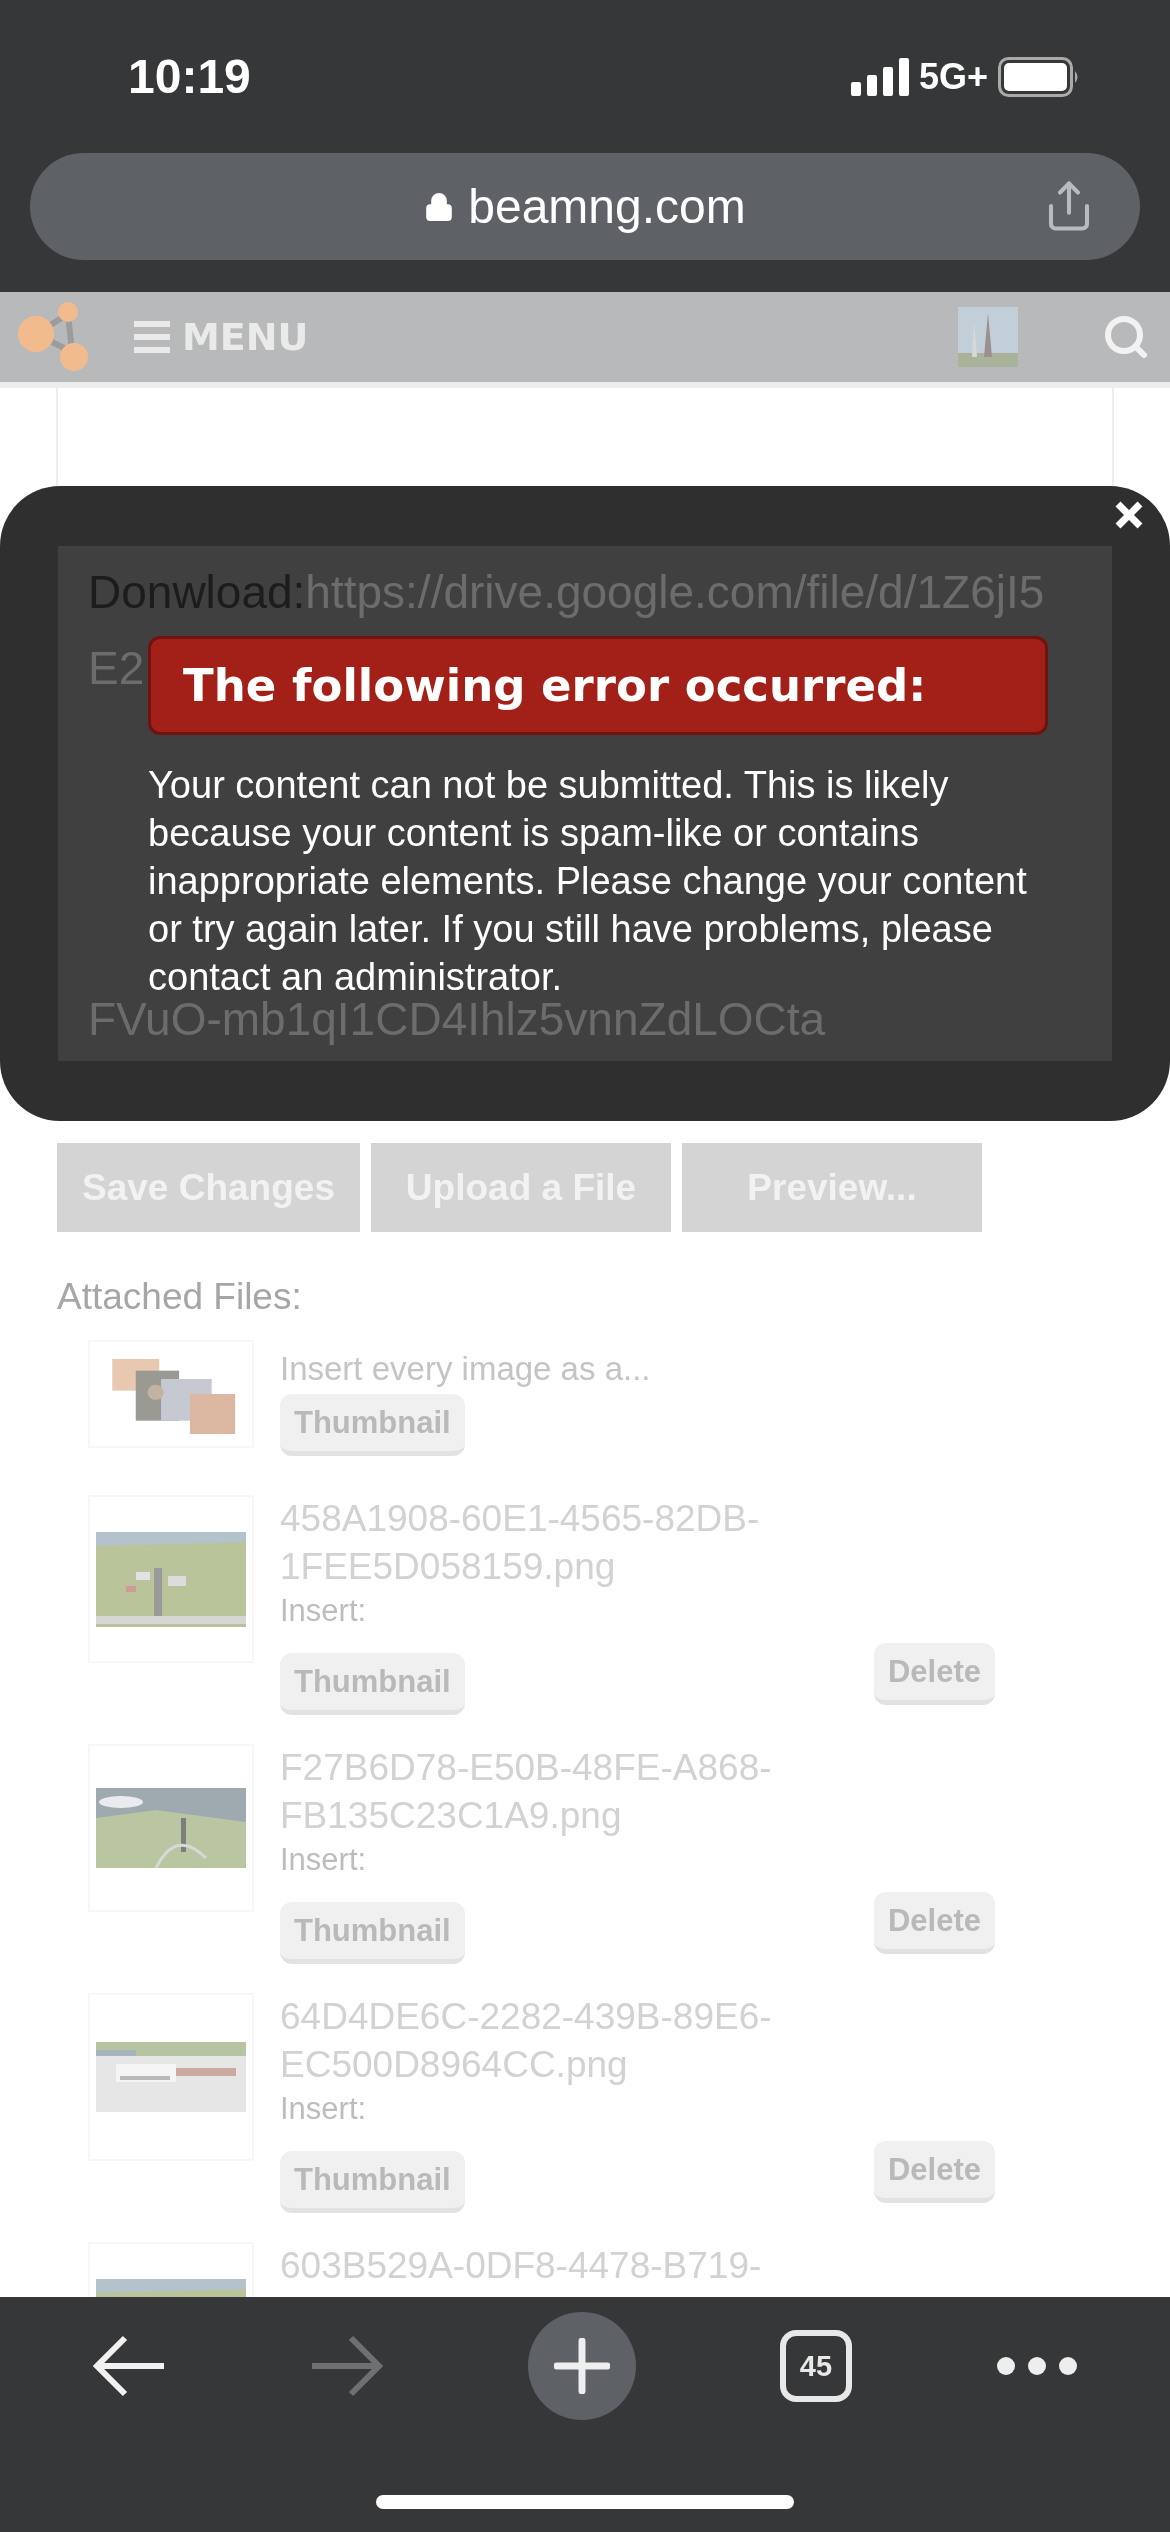  What do you see at coordinates (953, 76) in the screenshot?
I see `network-type: 5G+` at bounding box center [953, 76].